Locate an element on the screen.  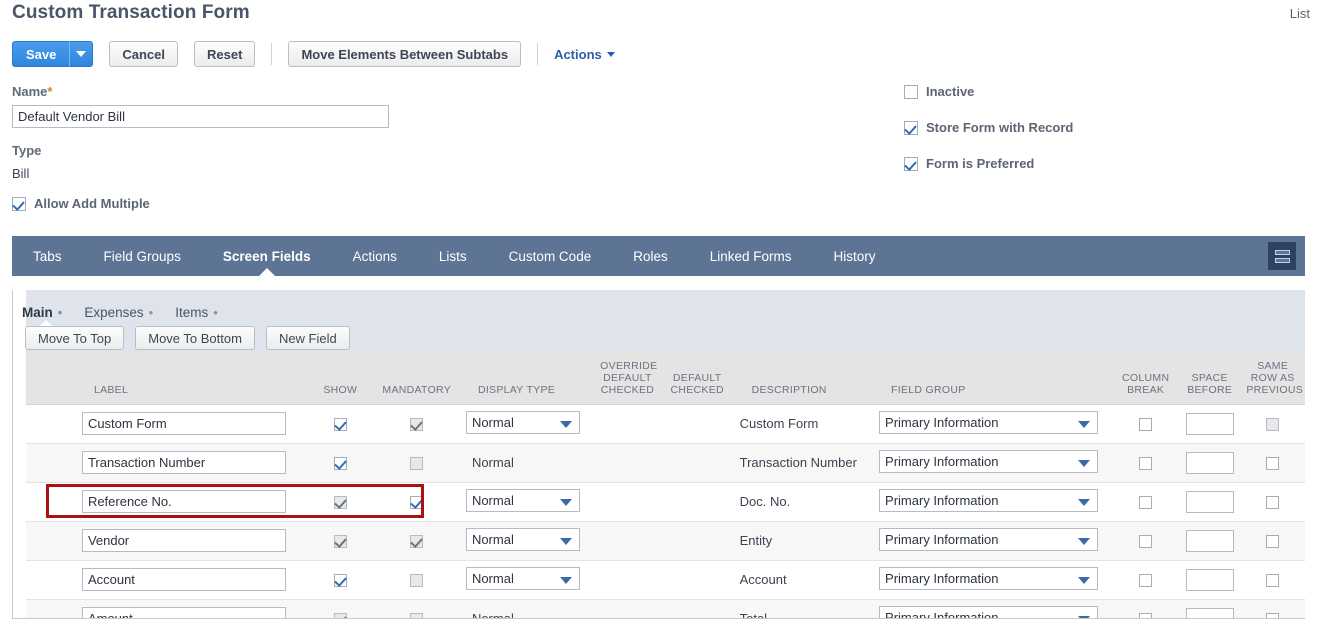
subtab-items: Items • is located at coordinates (204, 312).